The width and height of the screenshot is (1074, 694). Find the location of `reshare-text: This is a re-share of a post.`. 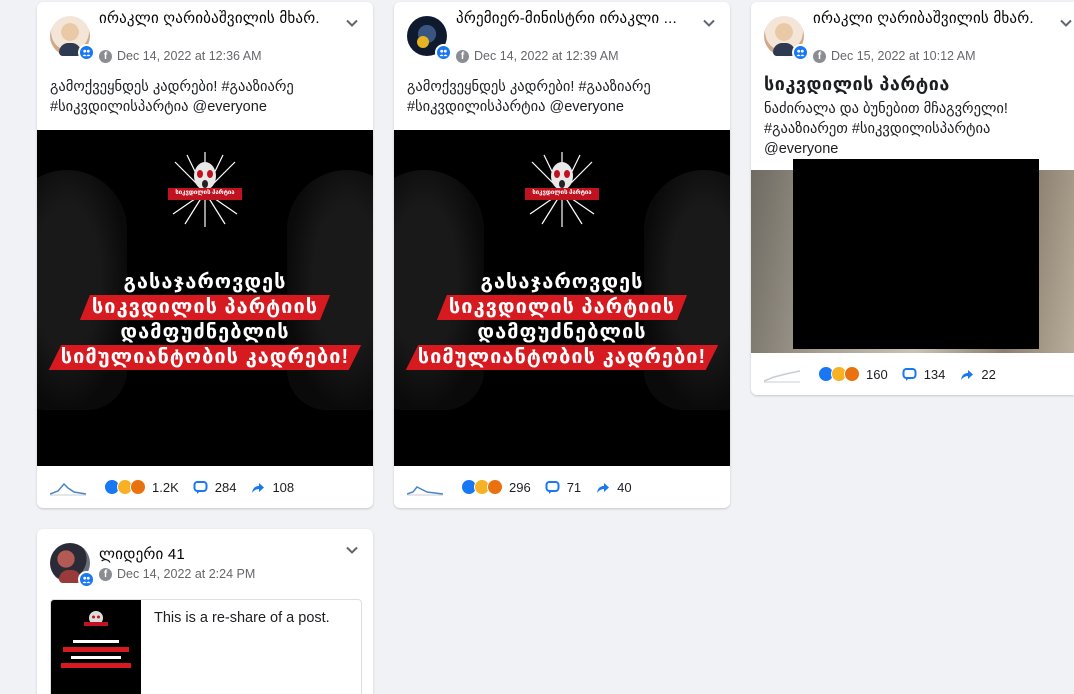

reshare-text: This is a re-share of a post. is located at coordinates (242, 618).